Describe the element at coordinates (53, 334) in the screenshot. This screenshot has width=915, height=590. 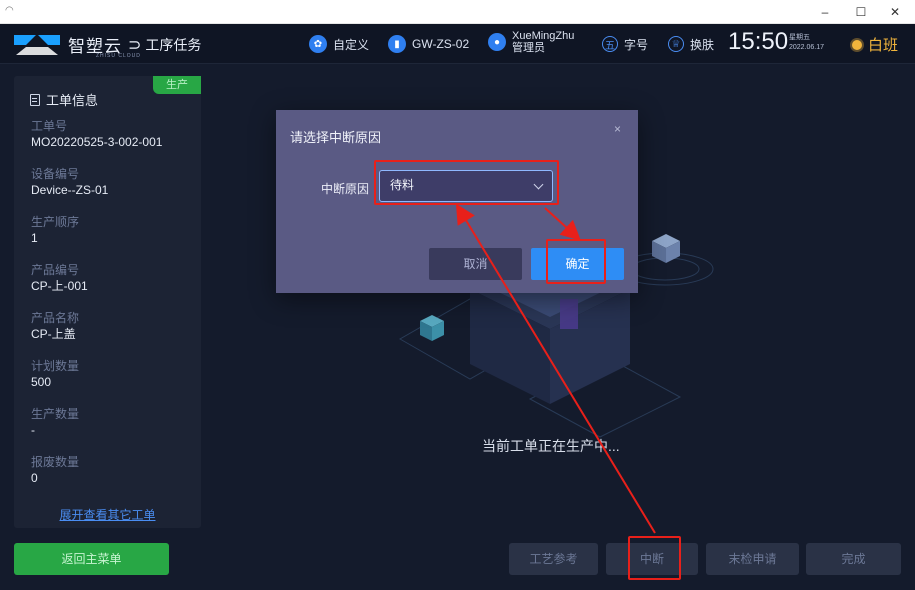
I see `field-value: CP-上盖` at that location.